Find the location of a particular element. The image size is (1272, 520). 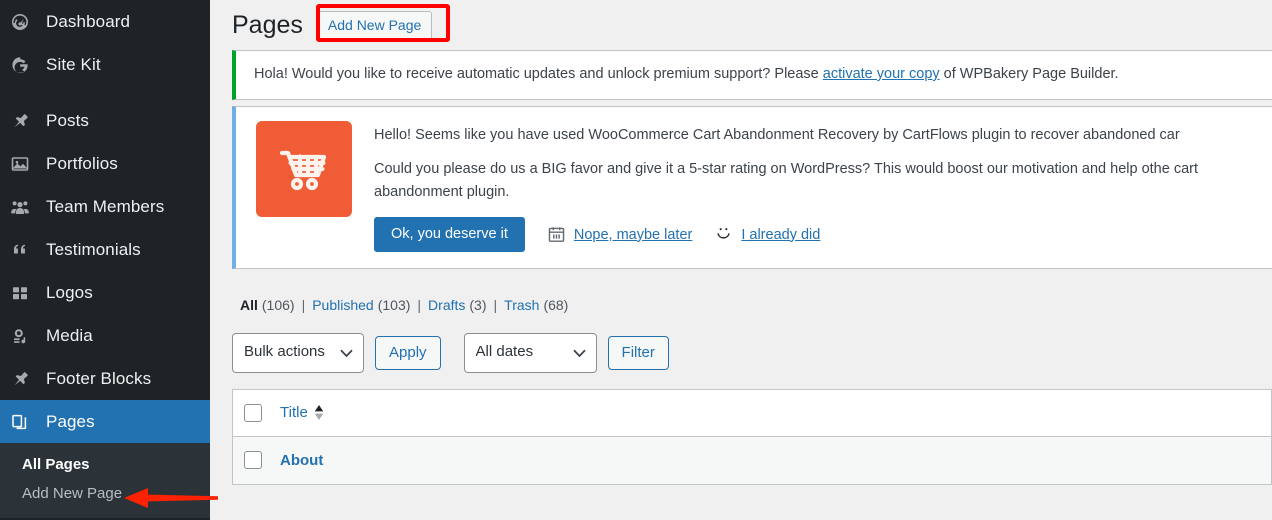

row-checkbox-cell is located at coordinates (262, 460).